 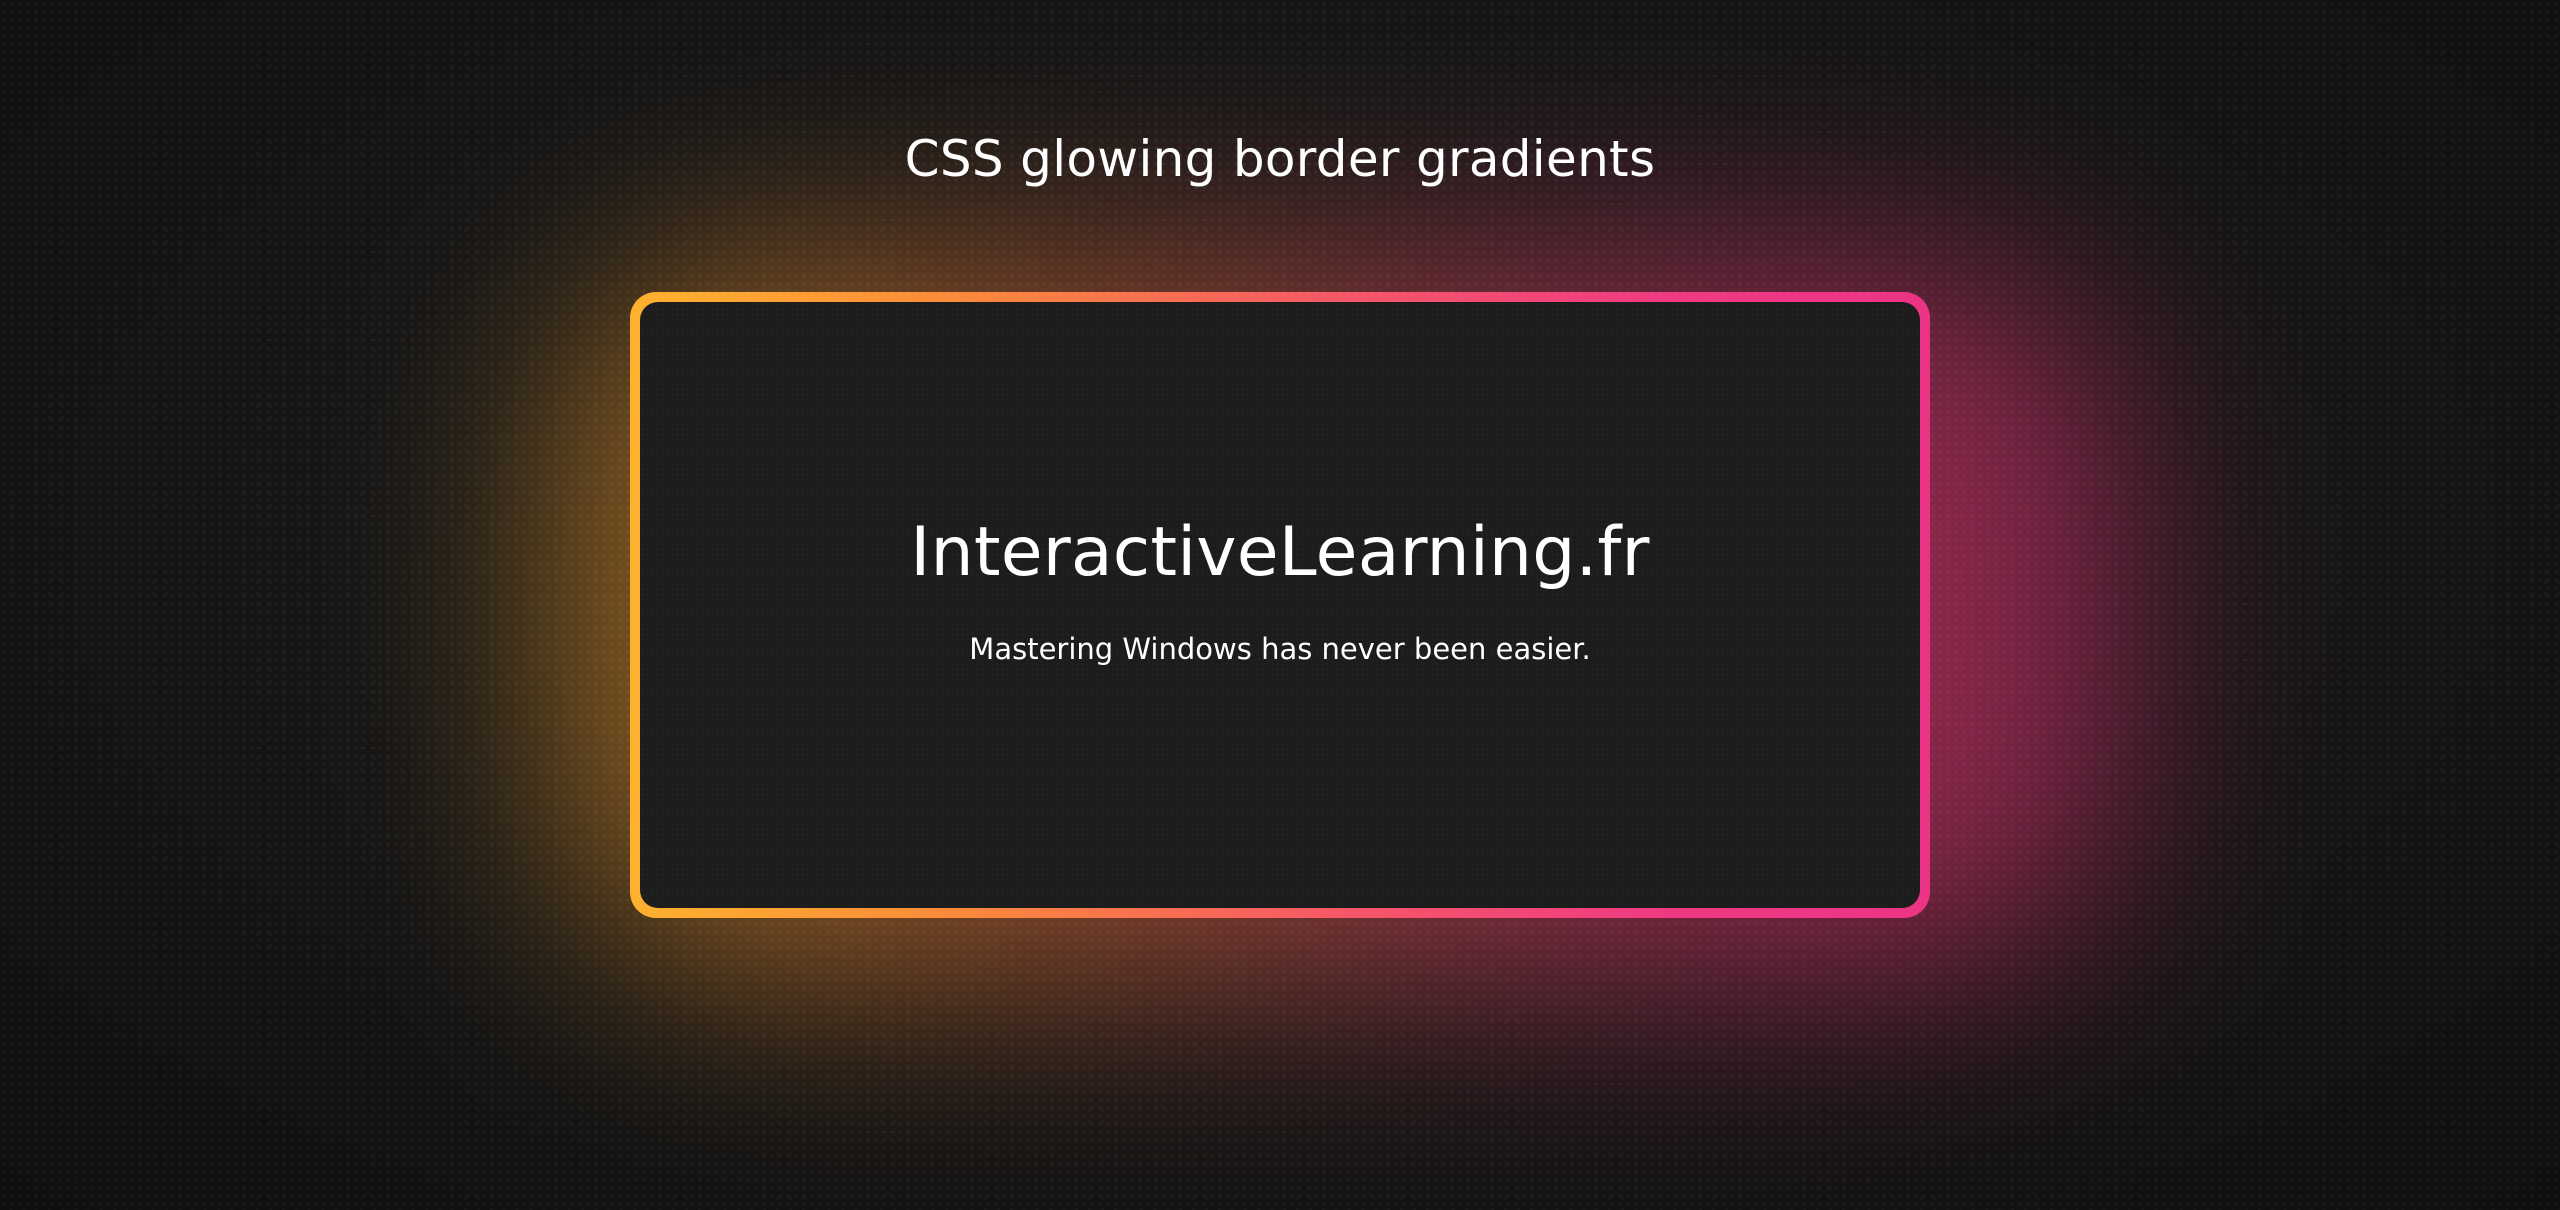 I want to click on card-subtitle: Mastering Windows has never been easier., so click(x=1280, y=648).